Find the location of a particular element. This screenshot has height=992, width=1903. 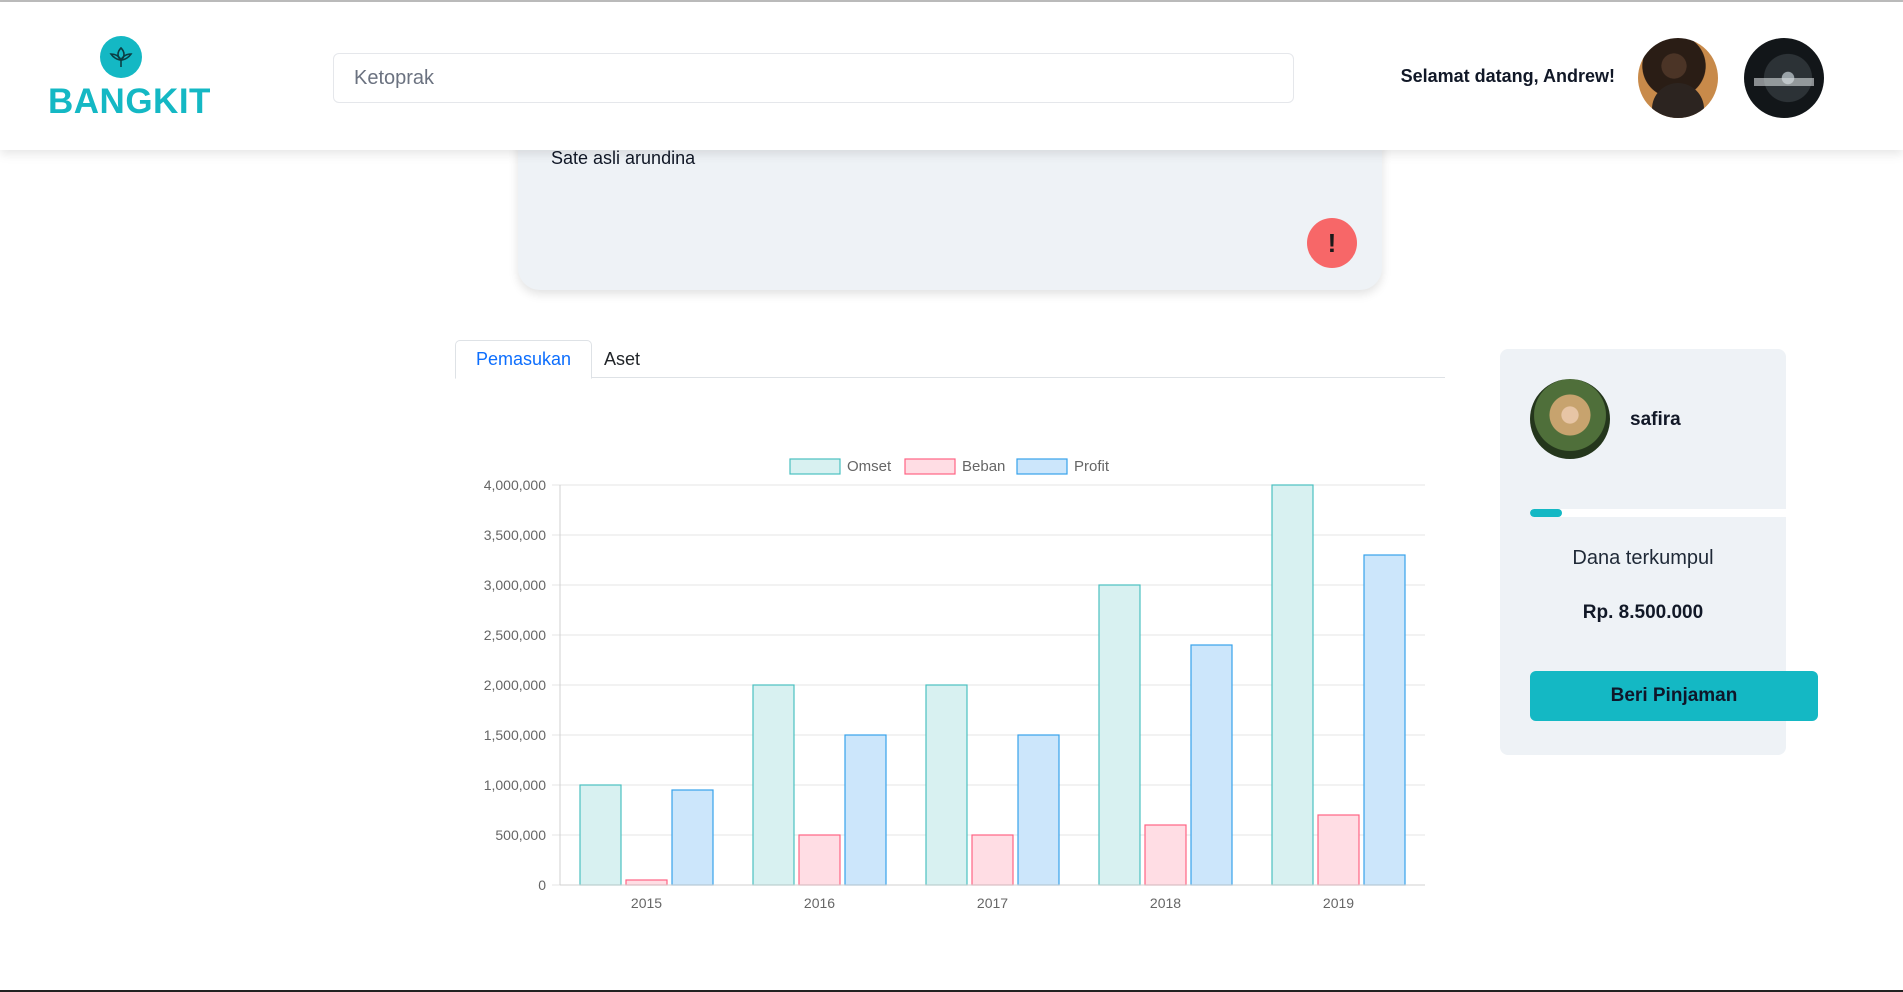

x-tick-label: 2016 is located at coordinates (819, 903).